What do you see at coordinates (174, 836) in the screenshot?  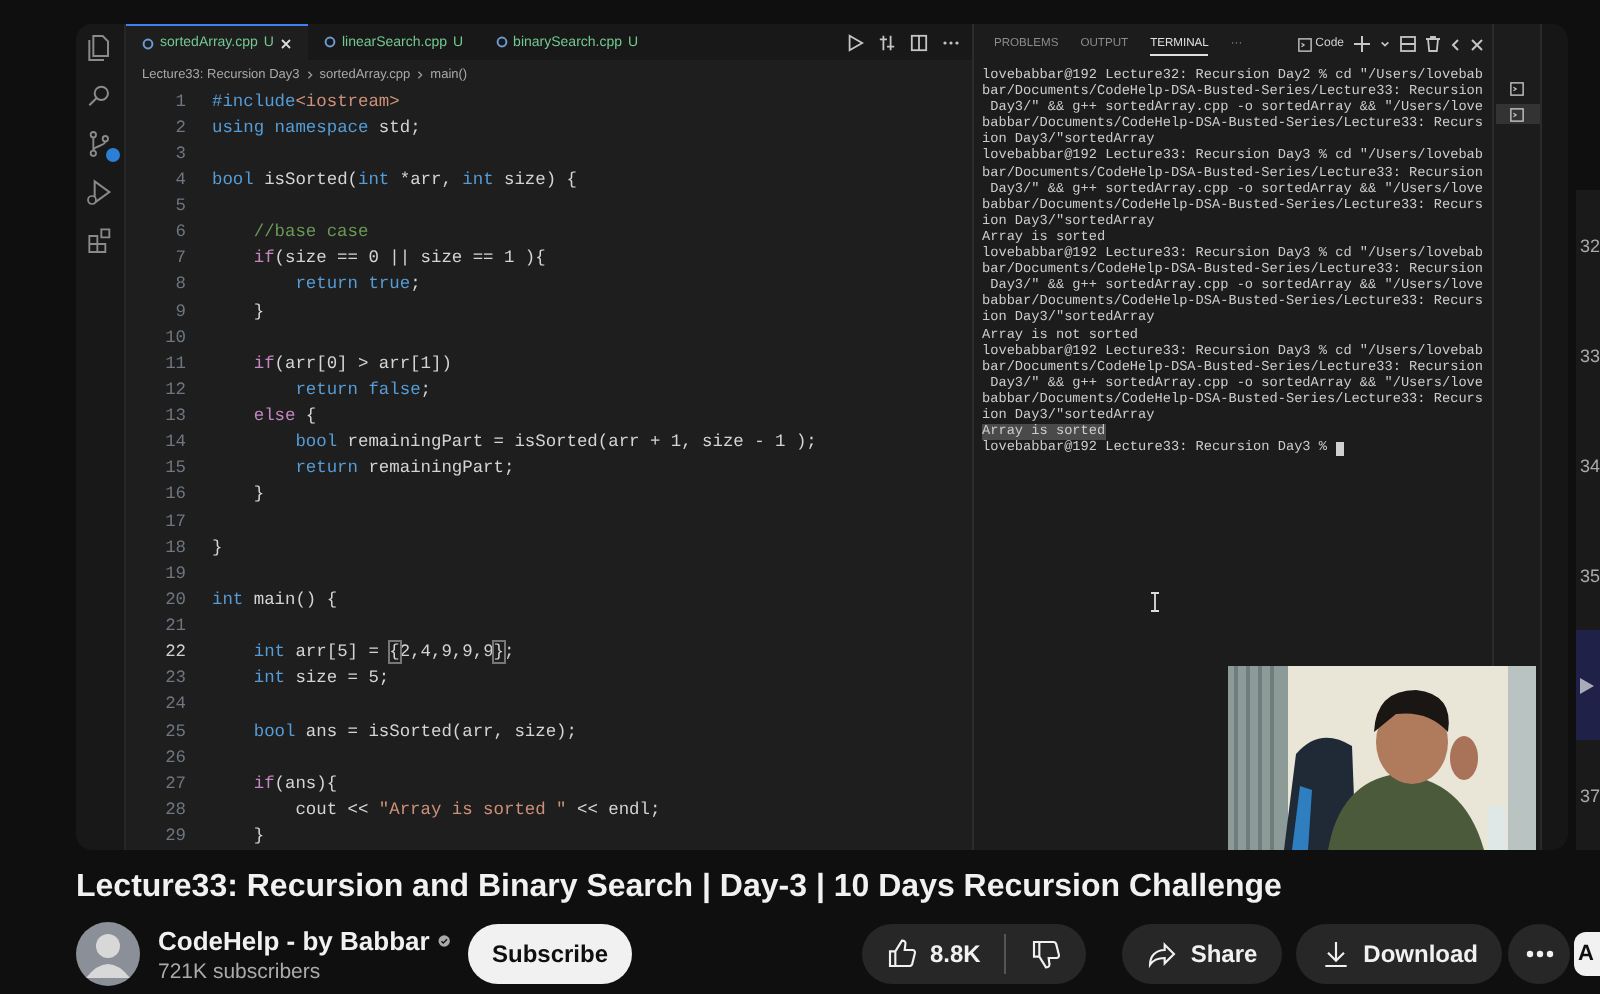 I see `line-number: 29` at bounding box center [174, 836].